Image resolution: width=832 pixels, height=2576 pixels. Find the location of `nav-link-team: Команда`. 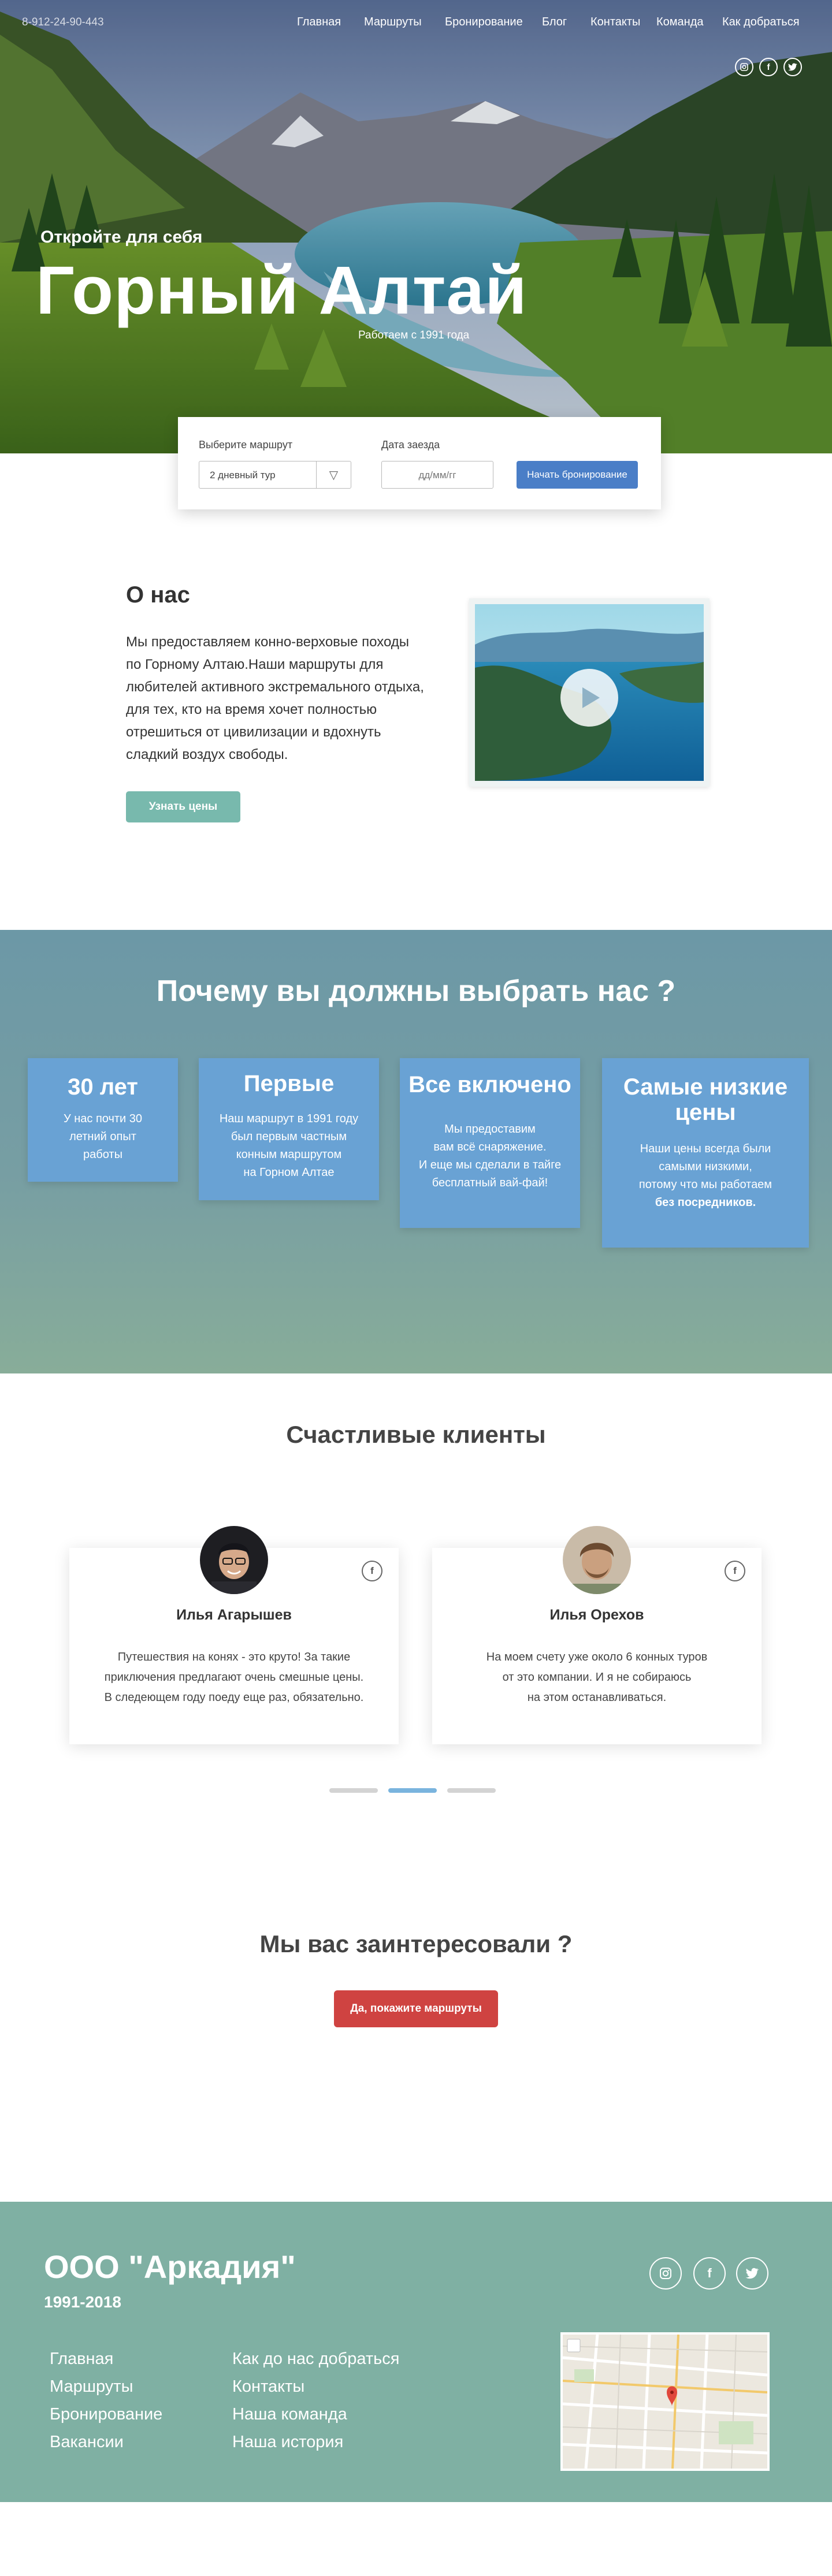

nav-link-team: Команда is located at coordinates (679, 22).